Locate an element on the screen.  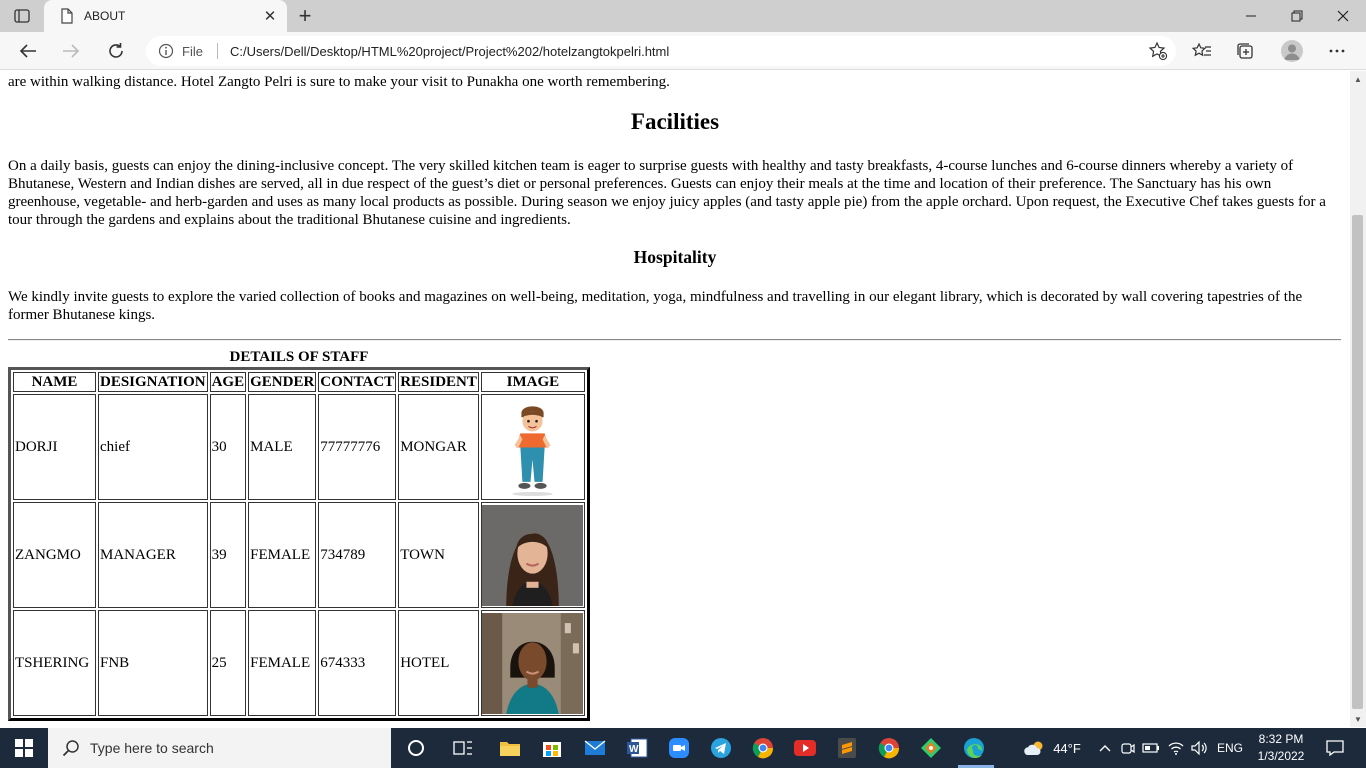
close-window-icon is located at coordinates (1343, 16).